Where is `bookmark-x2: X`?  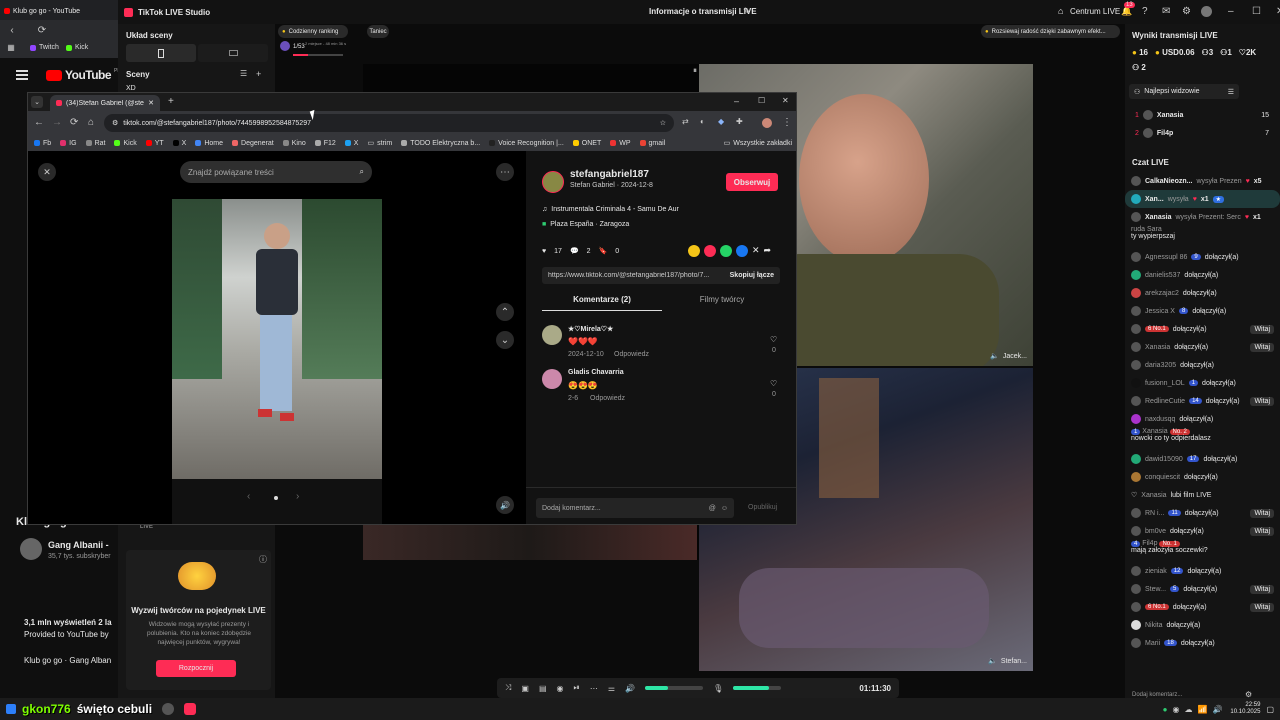 bookmark-x2: X is located at coordinates (351, 143).